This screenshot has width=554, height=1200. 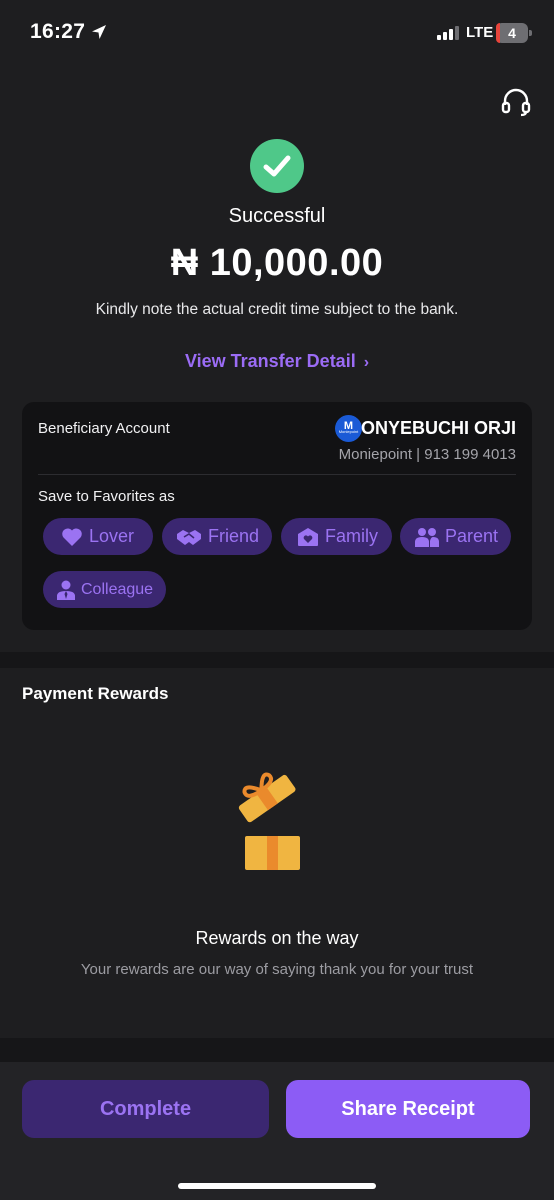 I want to click on rewards-heading: Rewards on the way, so click(x=277, y=938).